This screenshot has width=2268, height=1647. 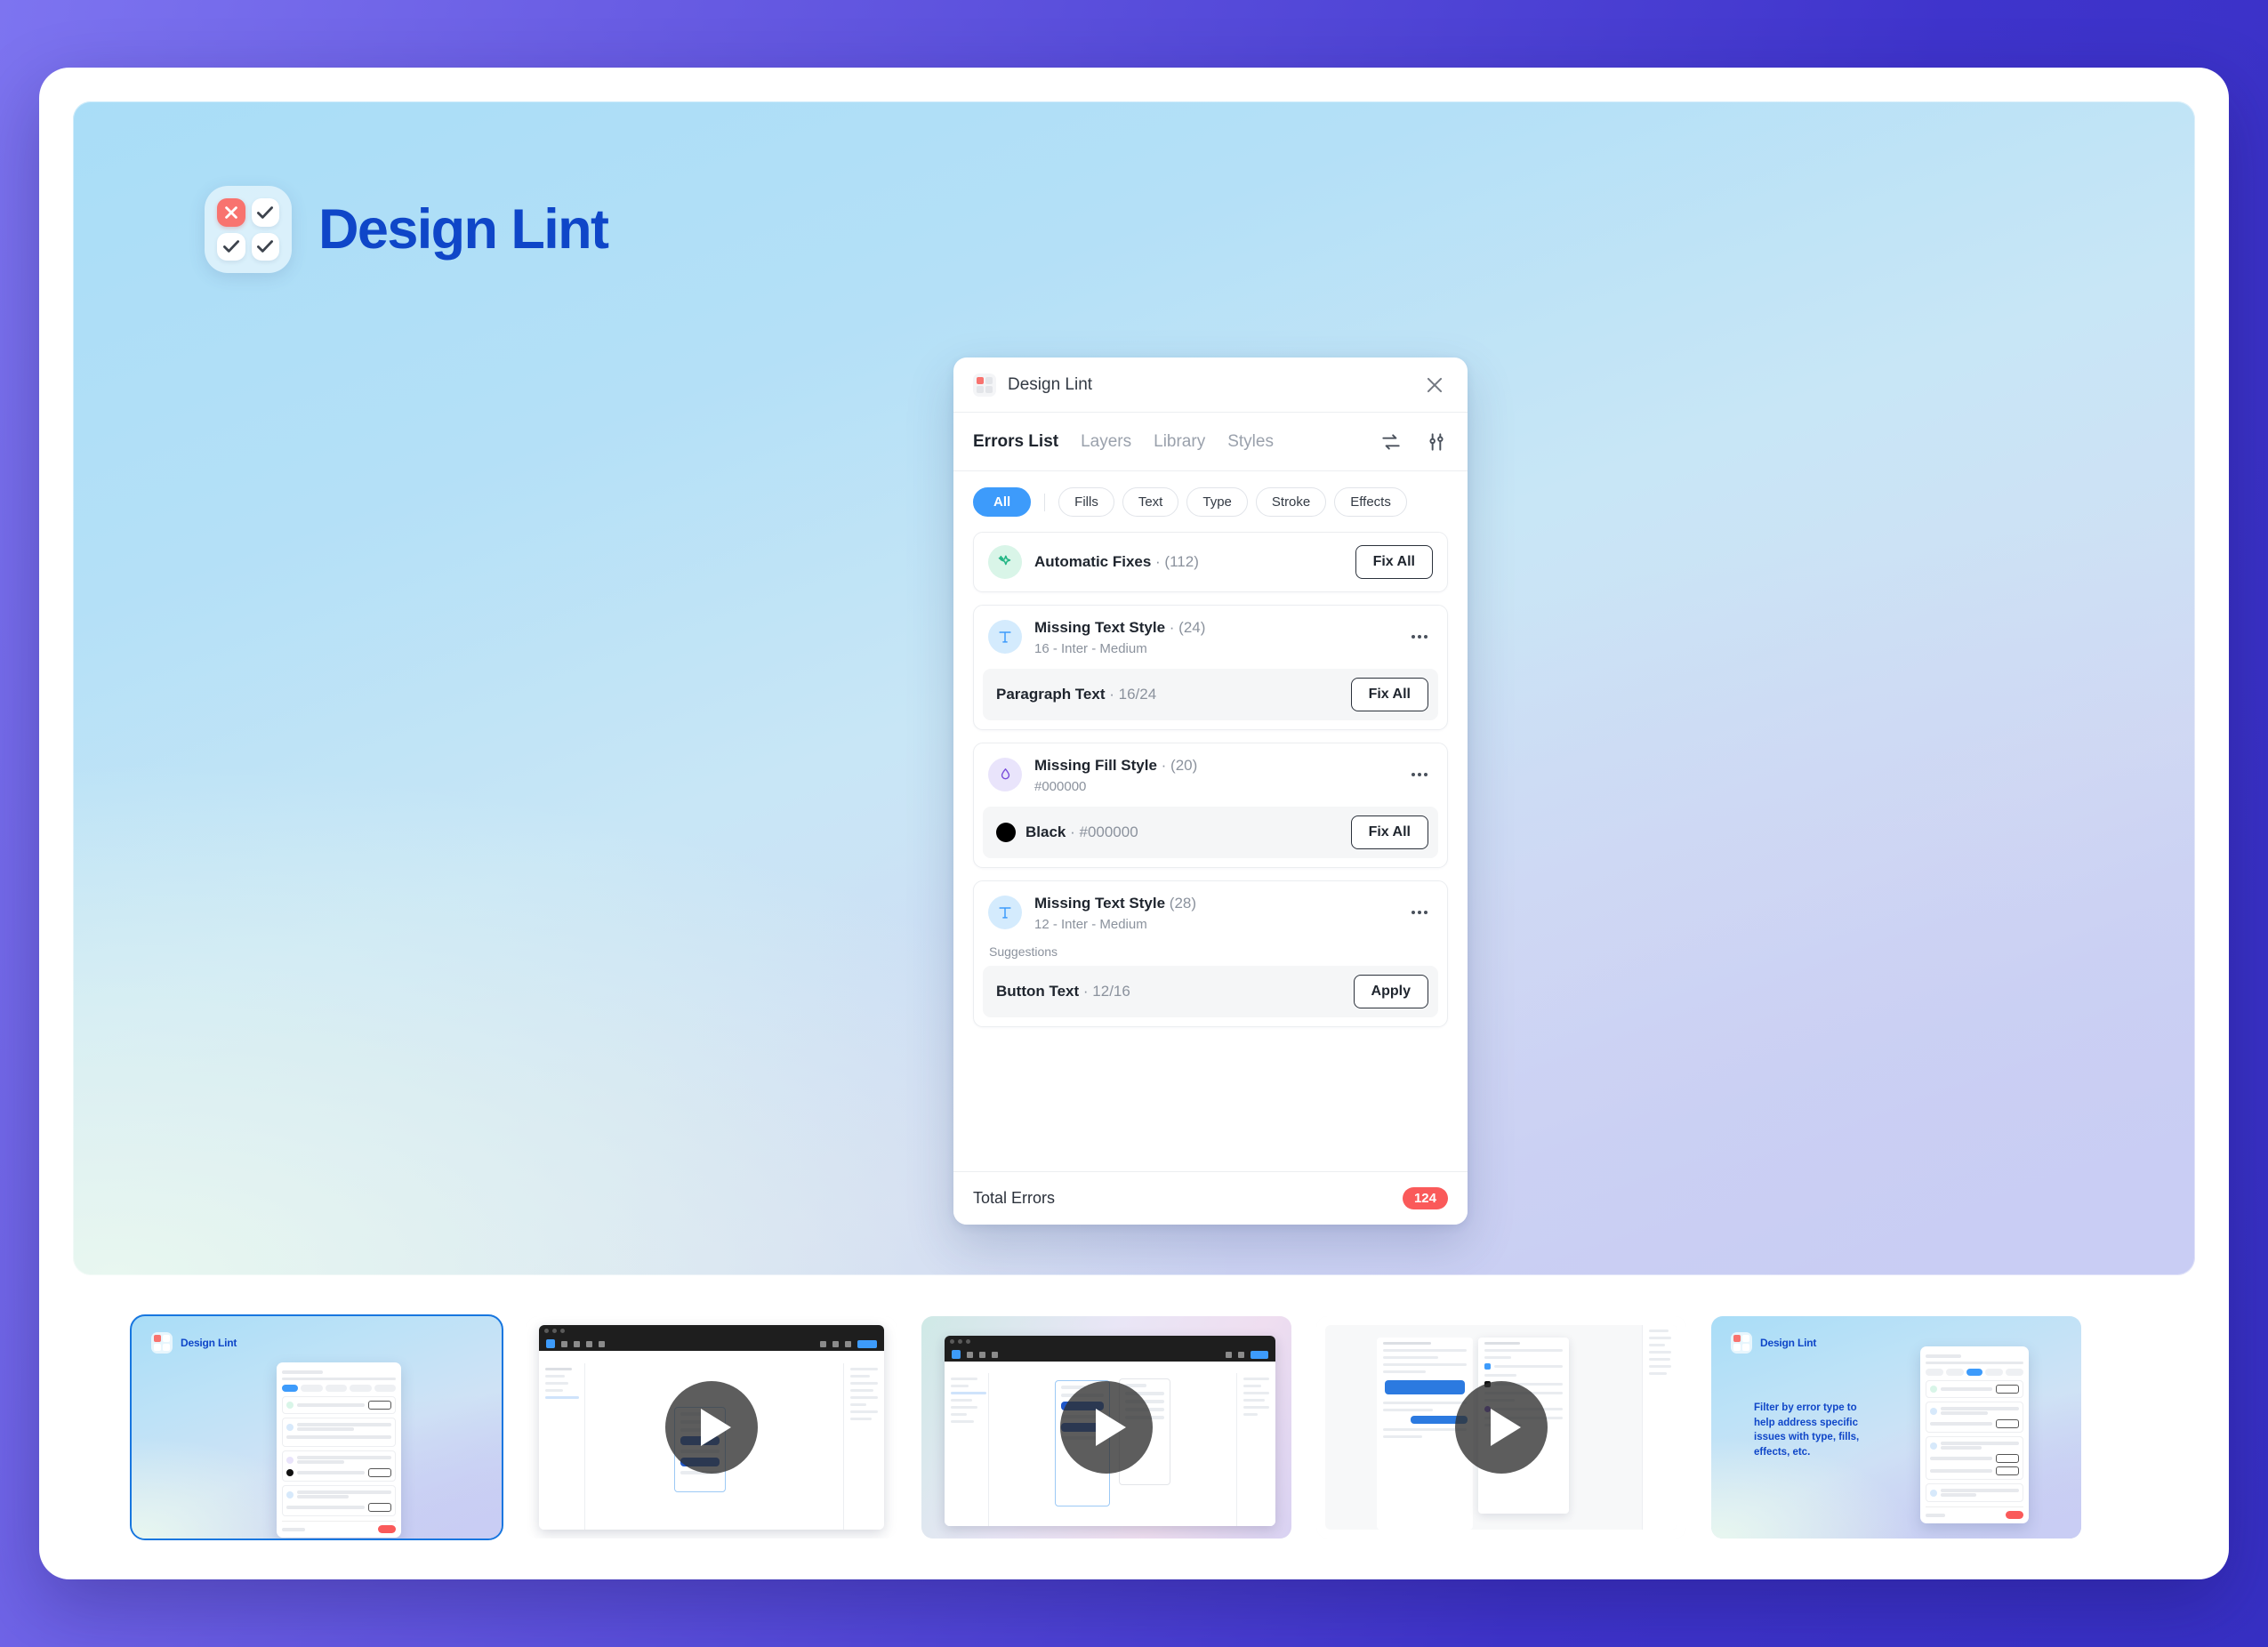 I want to click on group-title: Missing Fill Style · (20), so click(x=1214, y=766).